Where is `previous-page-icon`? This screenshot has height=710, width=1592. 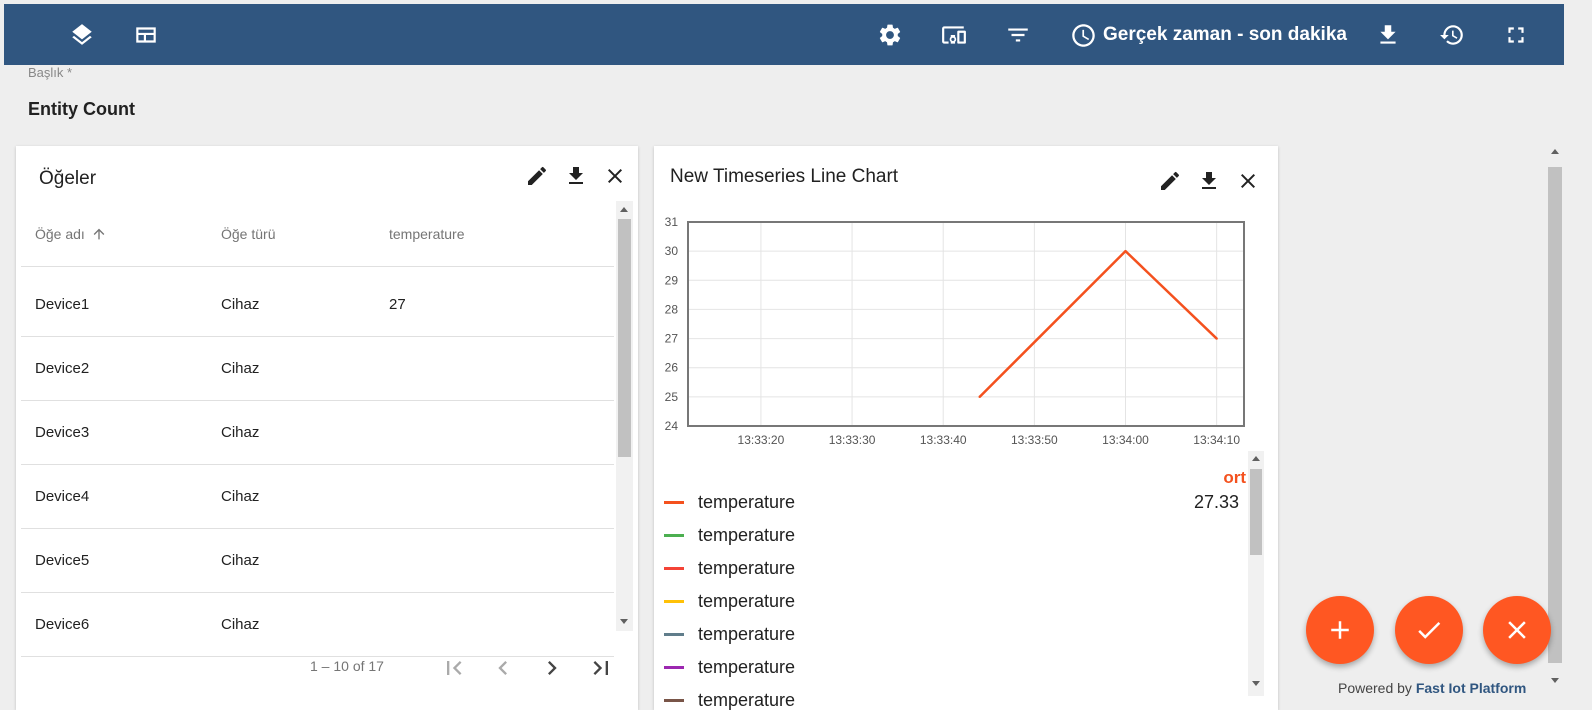
previous-page-icon is located at coordinates (503, 668).